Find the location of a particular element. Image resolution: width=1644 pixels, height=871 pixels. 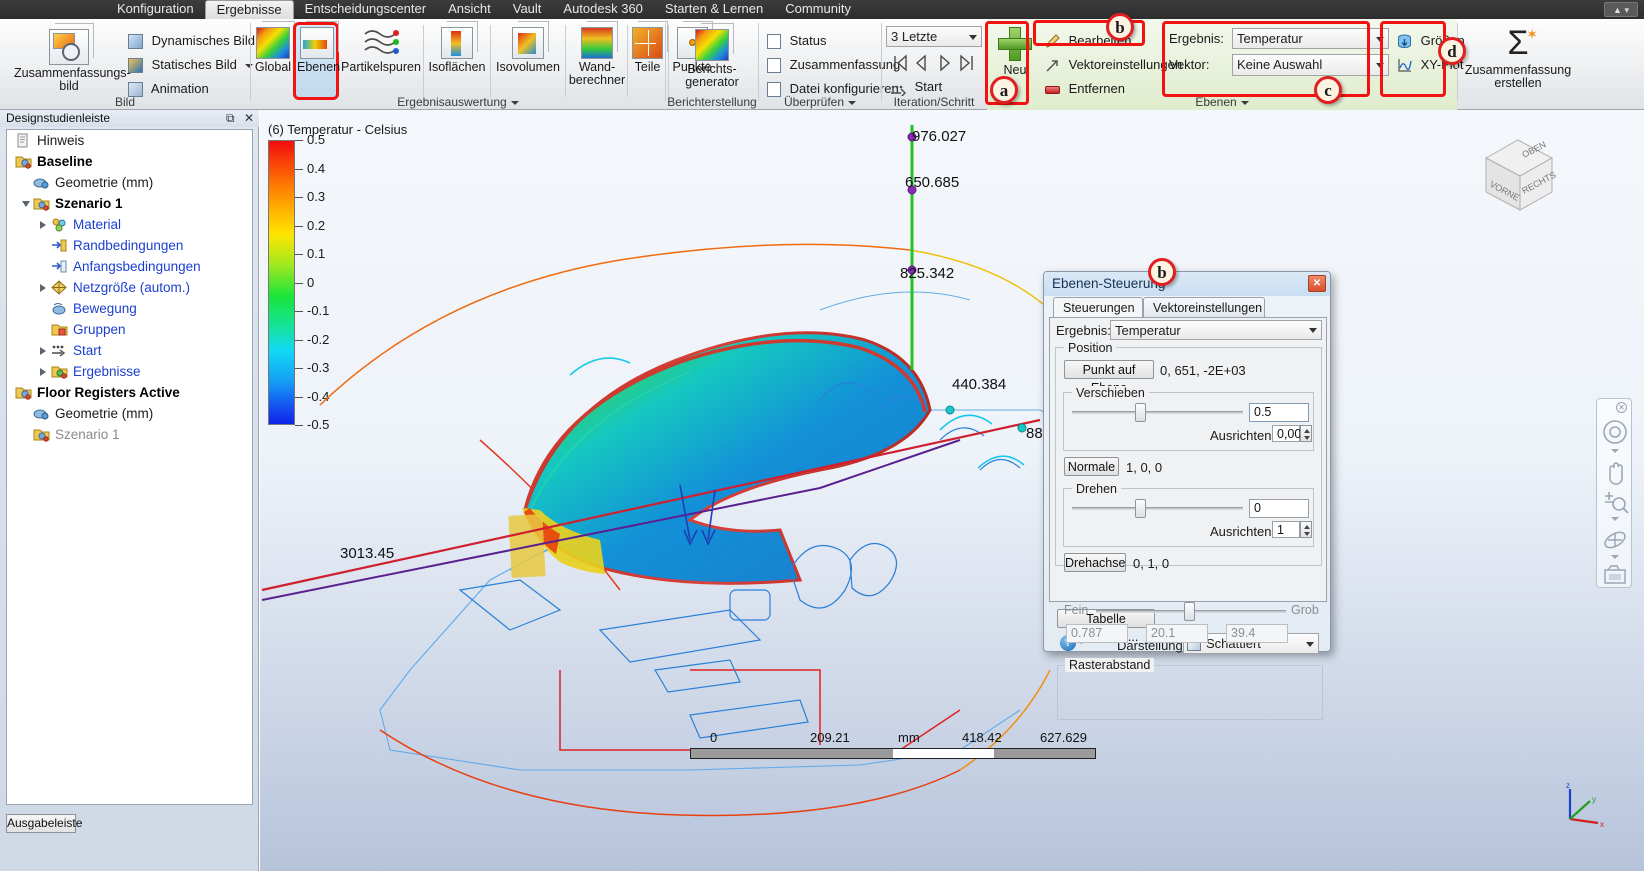

iteration-combo: 3 Letzte is located at coordinates (934, 36).